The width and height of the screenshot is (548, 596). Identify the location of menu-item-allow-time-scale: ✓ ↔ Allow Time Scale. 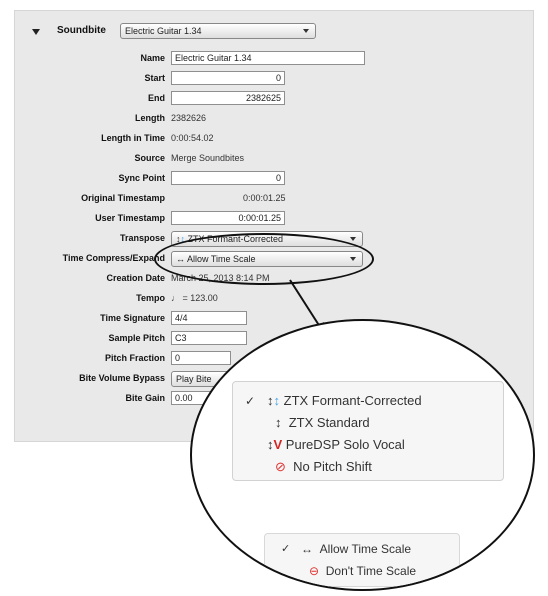
(346, 549).